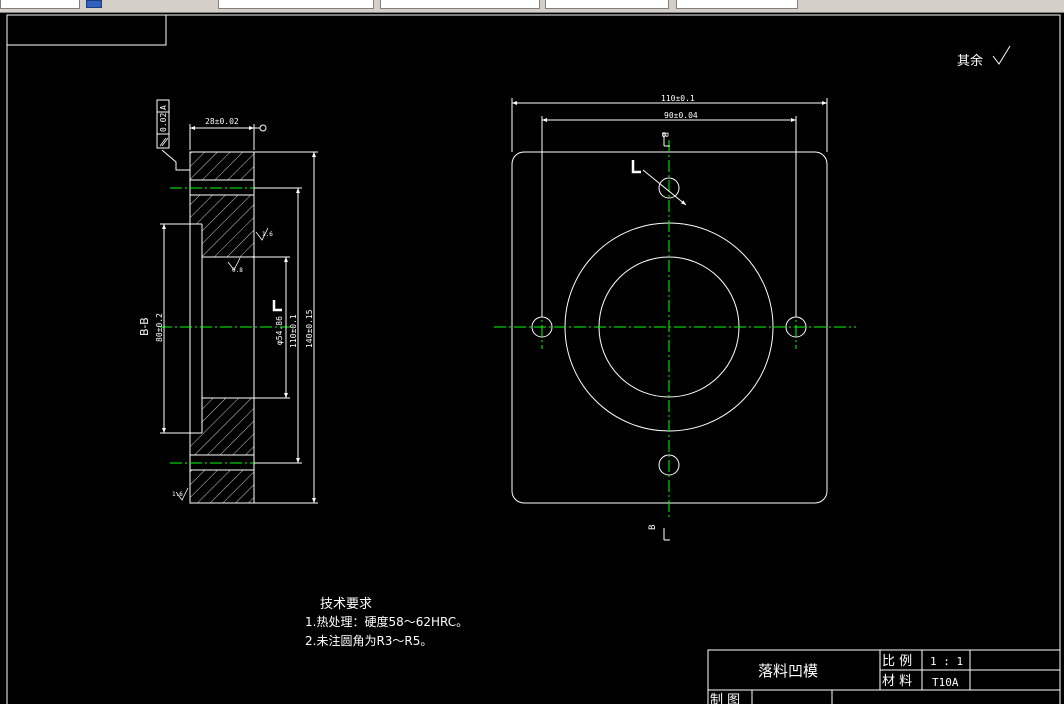 This screenshot has width=1064, height=704. I want to click on overall-140-dim: 140±0.15, so click(309, 328).